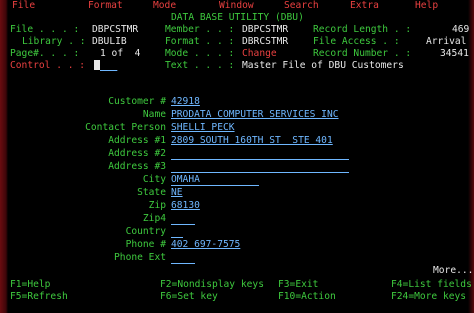 The image size is (474, 313). I want to click on address-1-field: 2809 SOUTH 160TH ST STE 401, so click(252, 141).